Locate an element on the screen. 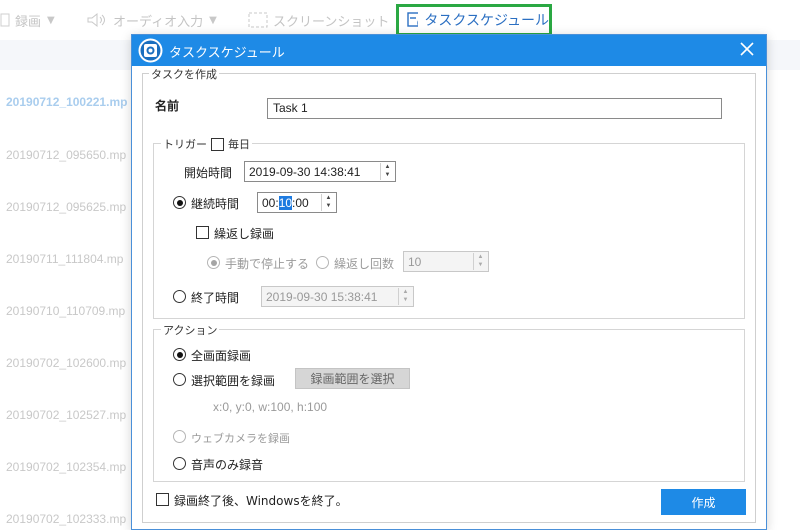 The image size is (800, 530). daily-label: 毎日 is located at coordinates (239, 144).